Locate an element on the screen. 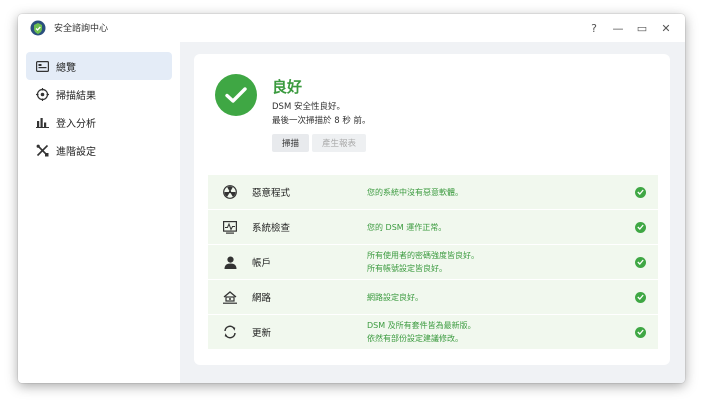 The width and height of the screenshot is (720, 403). radiation-icon is located at coordinates (230, 192).